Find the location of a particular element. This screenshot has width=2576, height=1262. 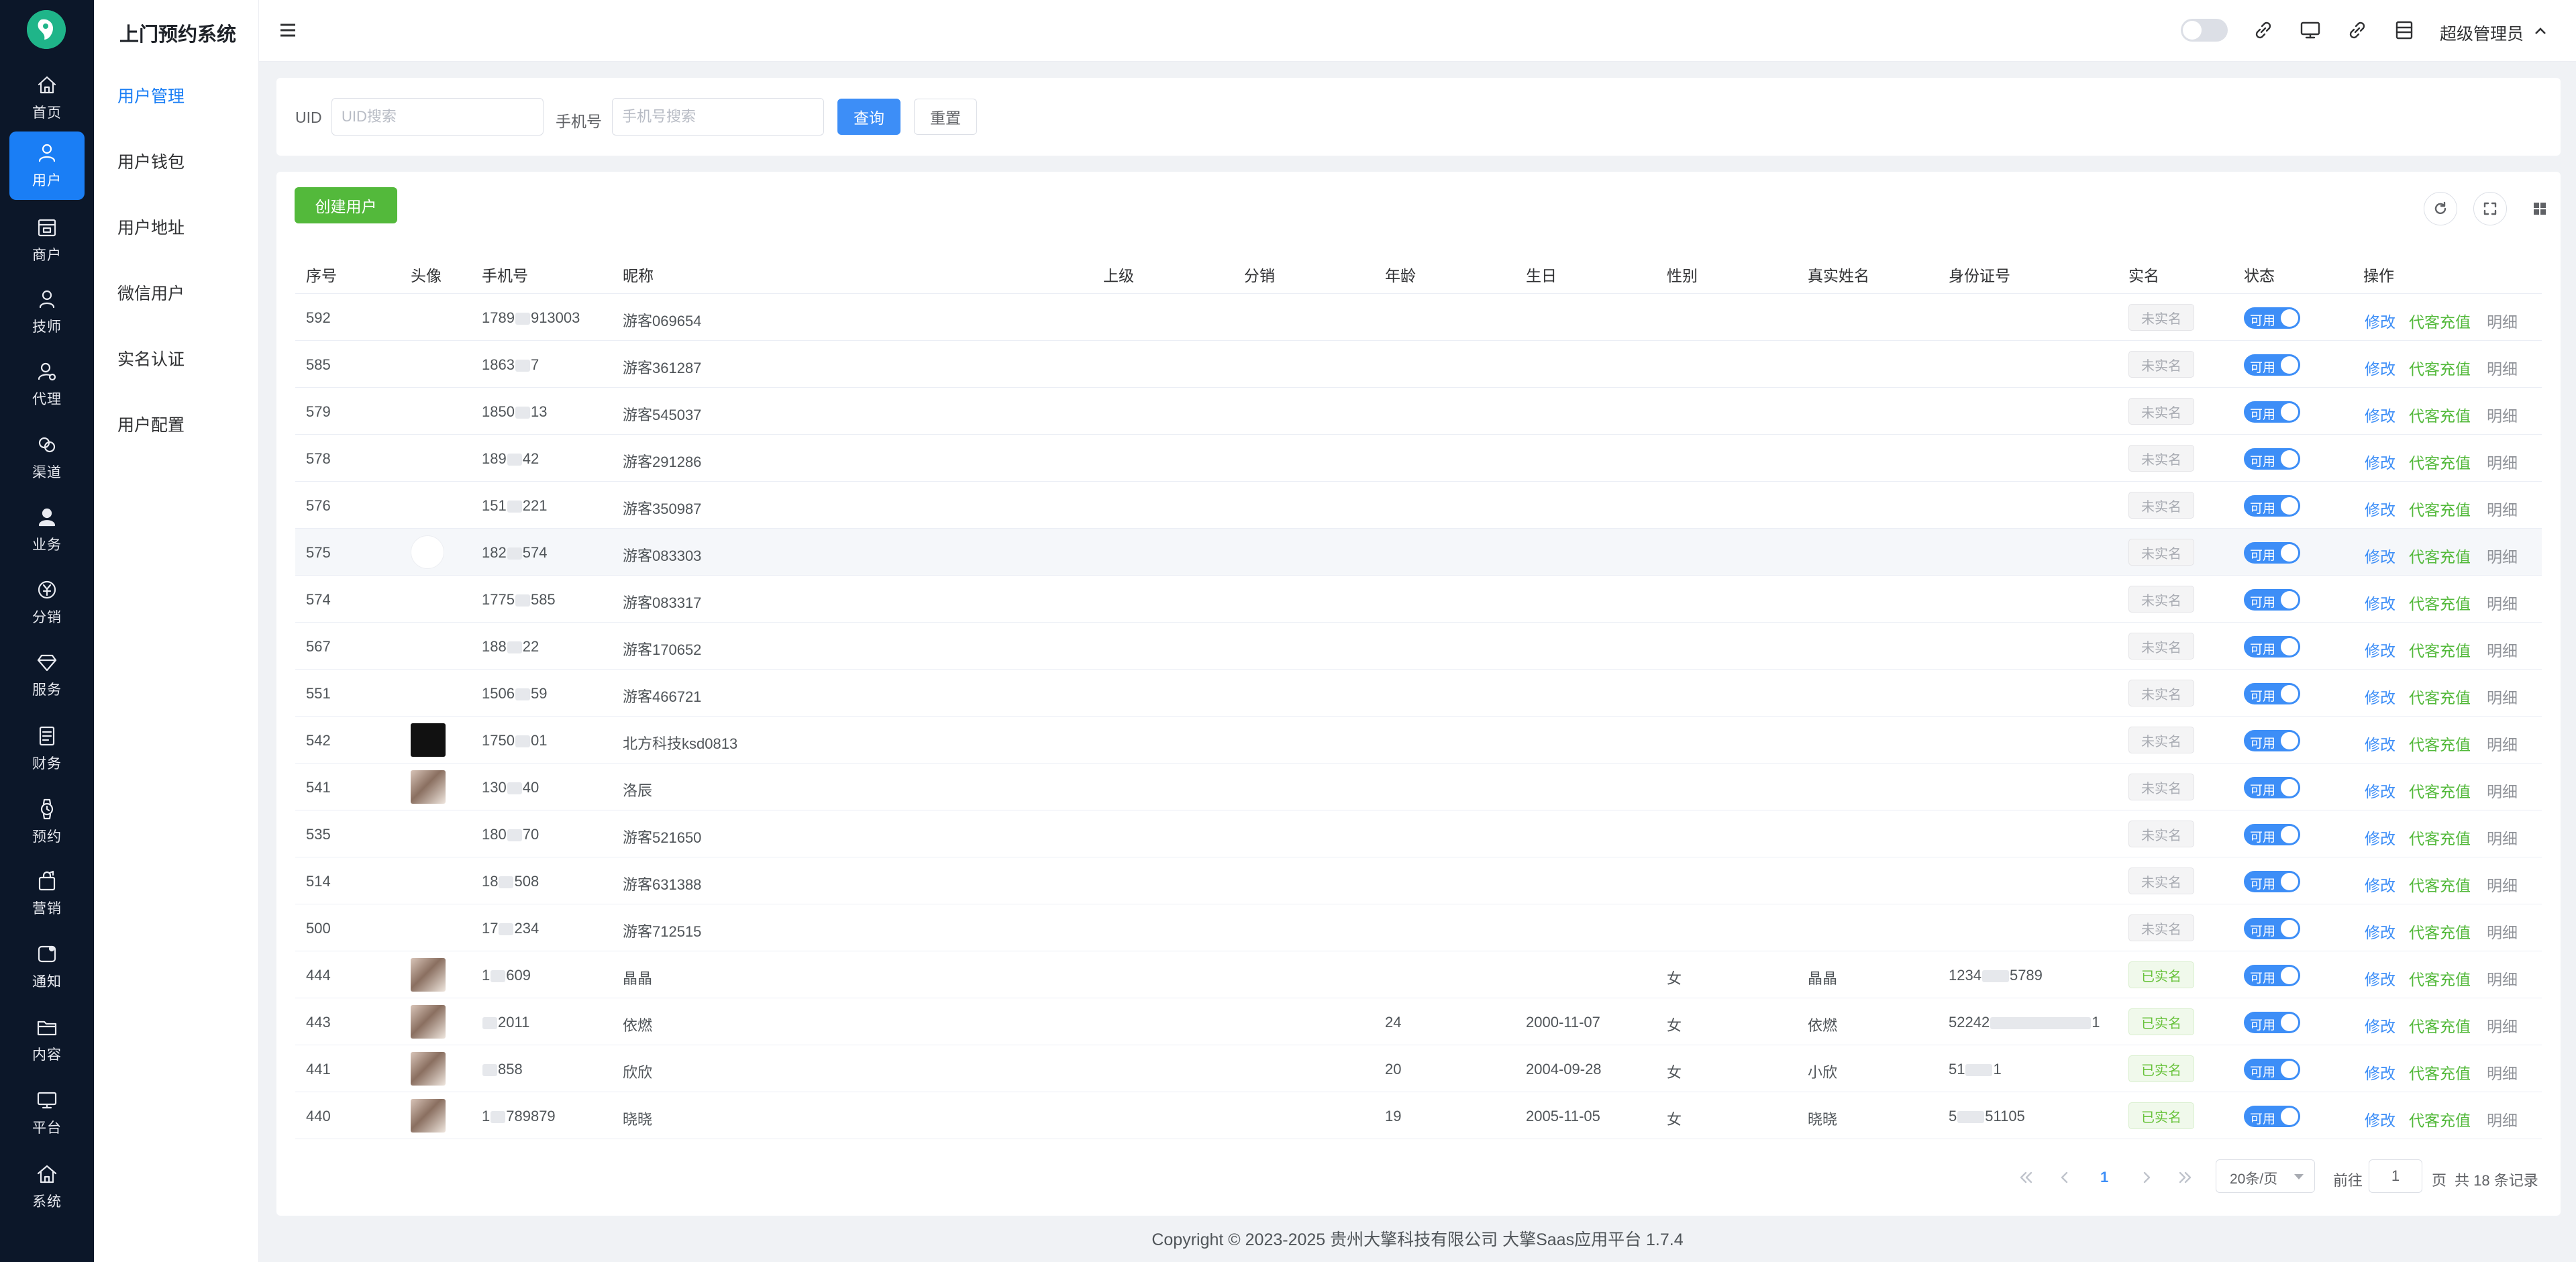

table-row: 592 1789 913003 游客069654 未实名 可用 修改 代客充值 明细 is located at coordinates (1418, 317).